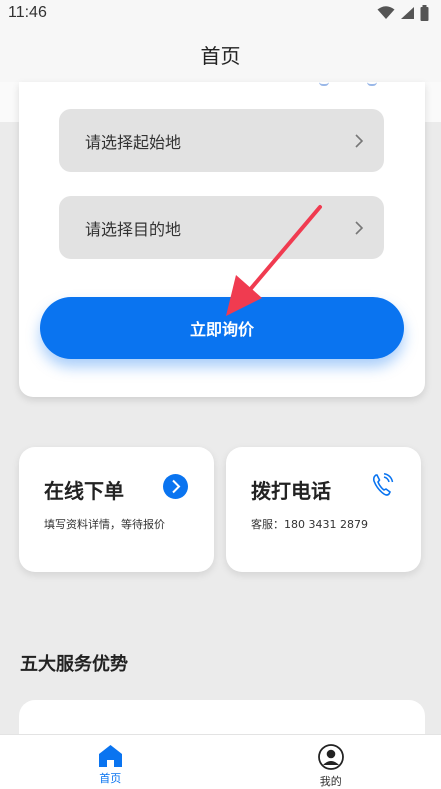 Image resolution: width=441 pixels, height=789 pixels. What do you see at coordinates (84, 491) in the screenshot?
I see `online-order-title: 在线下单` at bounding box center [84, 491].